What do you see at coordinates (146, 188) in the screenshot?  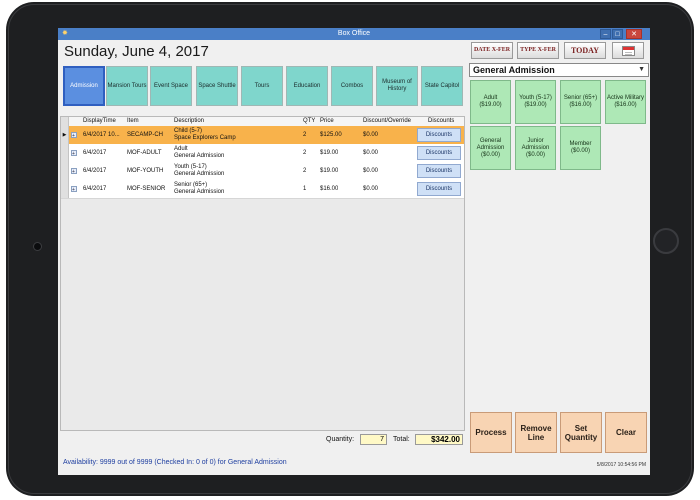 I see `cell-item: MOF-SENIOR` at bounding box center [146, 188].